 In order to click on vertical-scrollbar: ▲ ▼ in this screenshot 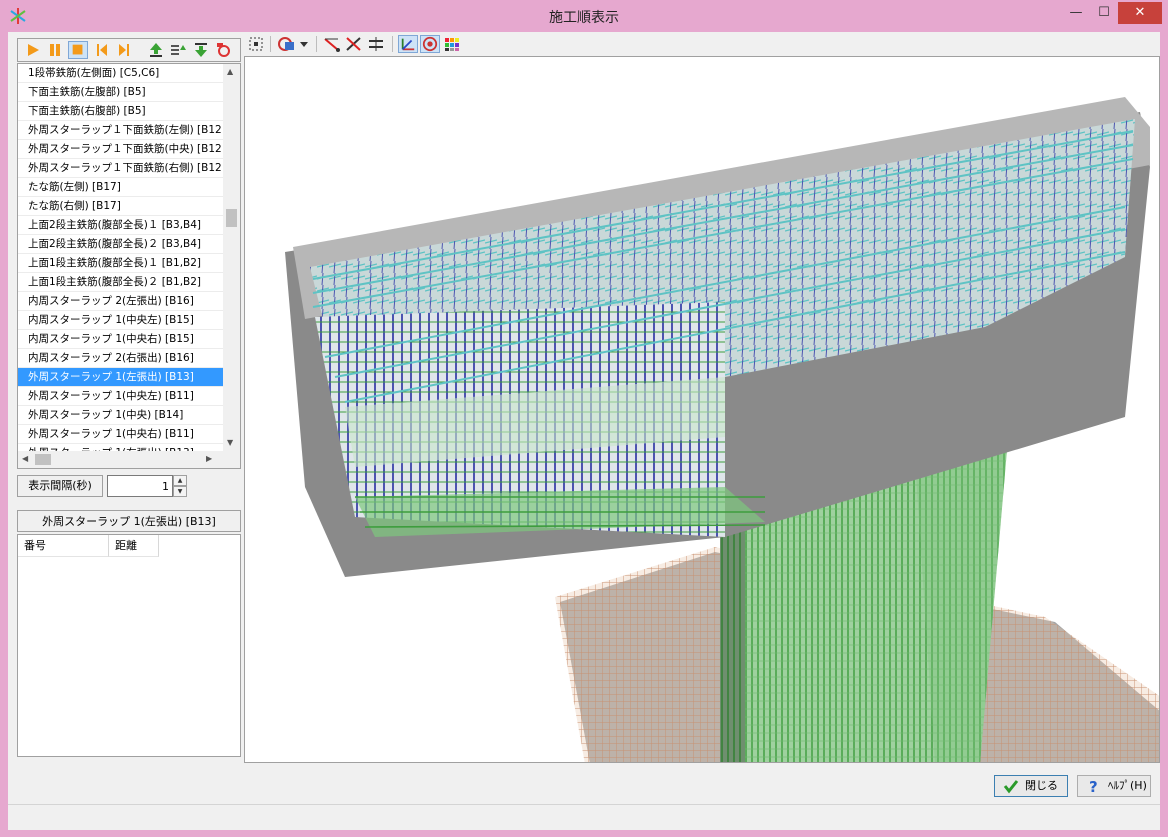, I will do `click(231, 257)`.